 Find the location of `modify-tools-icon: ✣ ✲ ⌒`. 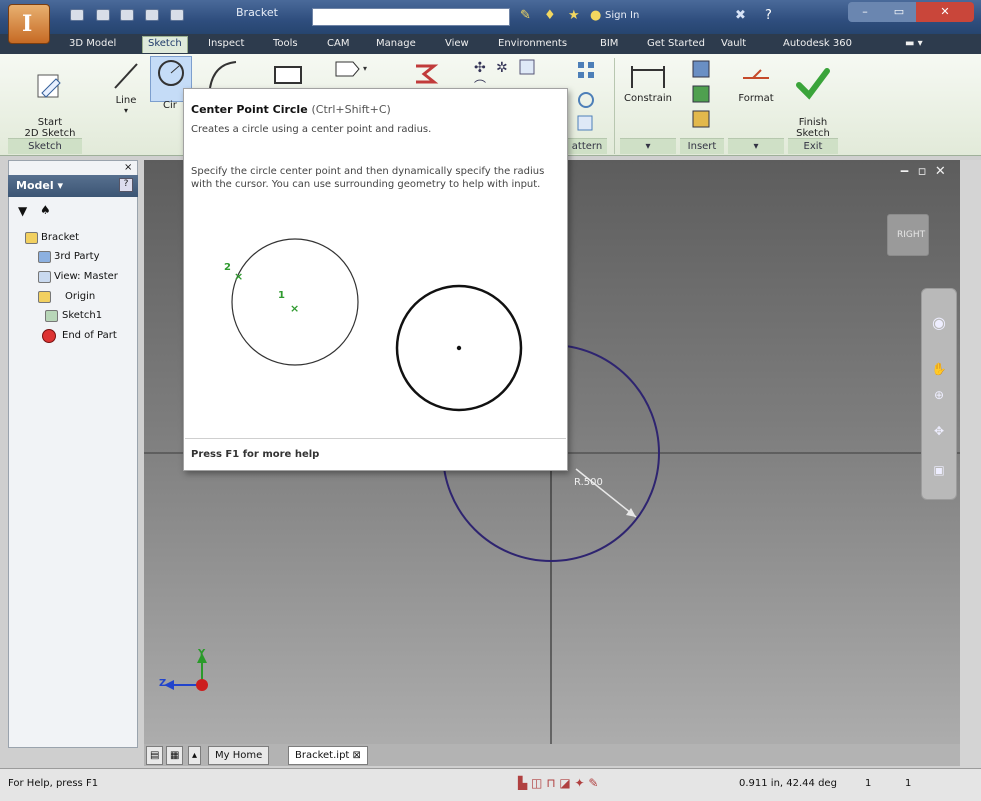

modify-tools-icon: ✣ ✲ ⌒ is located at coordinates (504, 76).